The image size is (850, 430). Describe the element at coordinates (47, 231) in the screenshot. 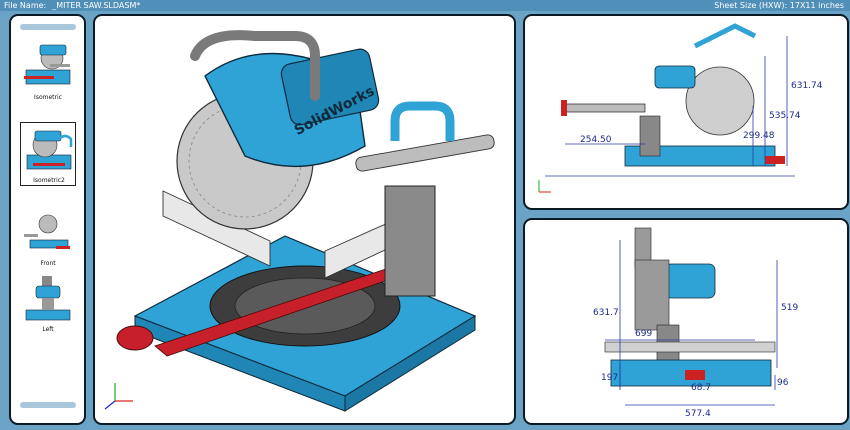

I see `front-thumb-image` at that location.